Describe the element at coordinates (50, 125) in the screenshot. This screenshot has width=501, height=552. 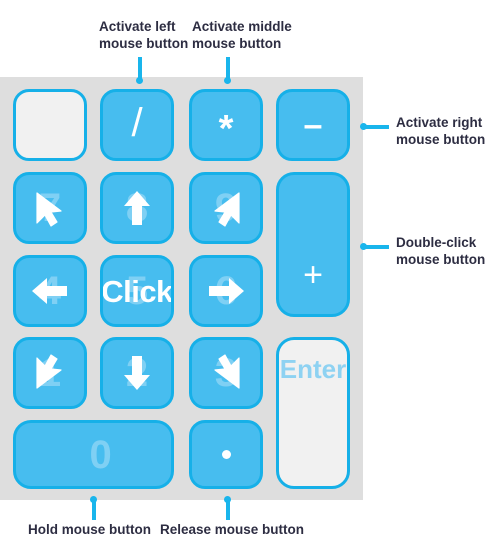
I see `key-numlock` at that location.